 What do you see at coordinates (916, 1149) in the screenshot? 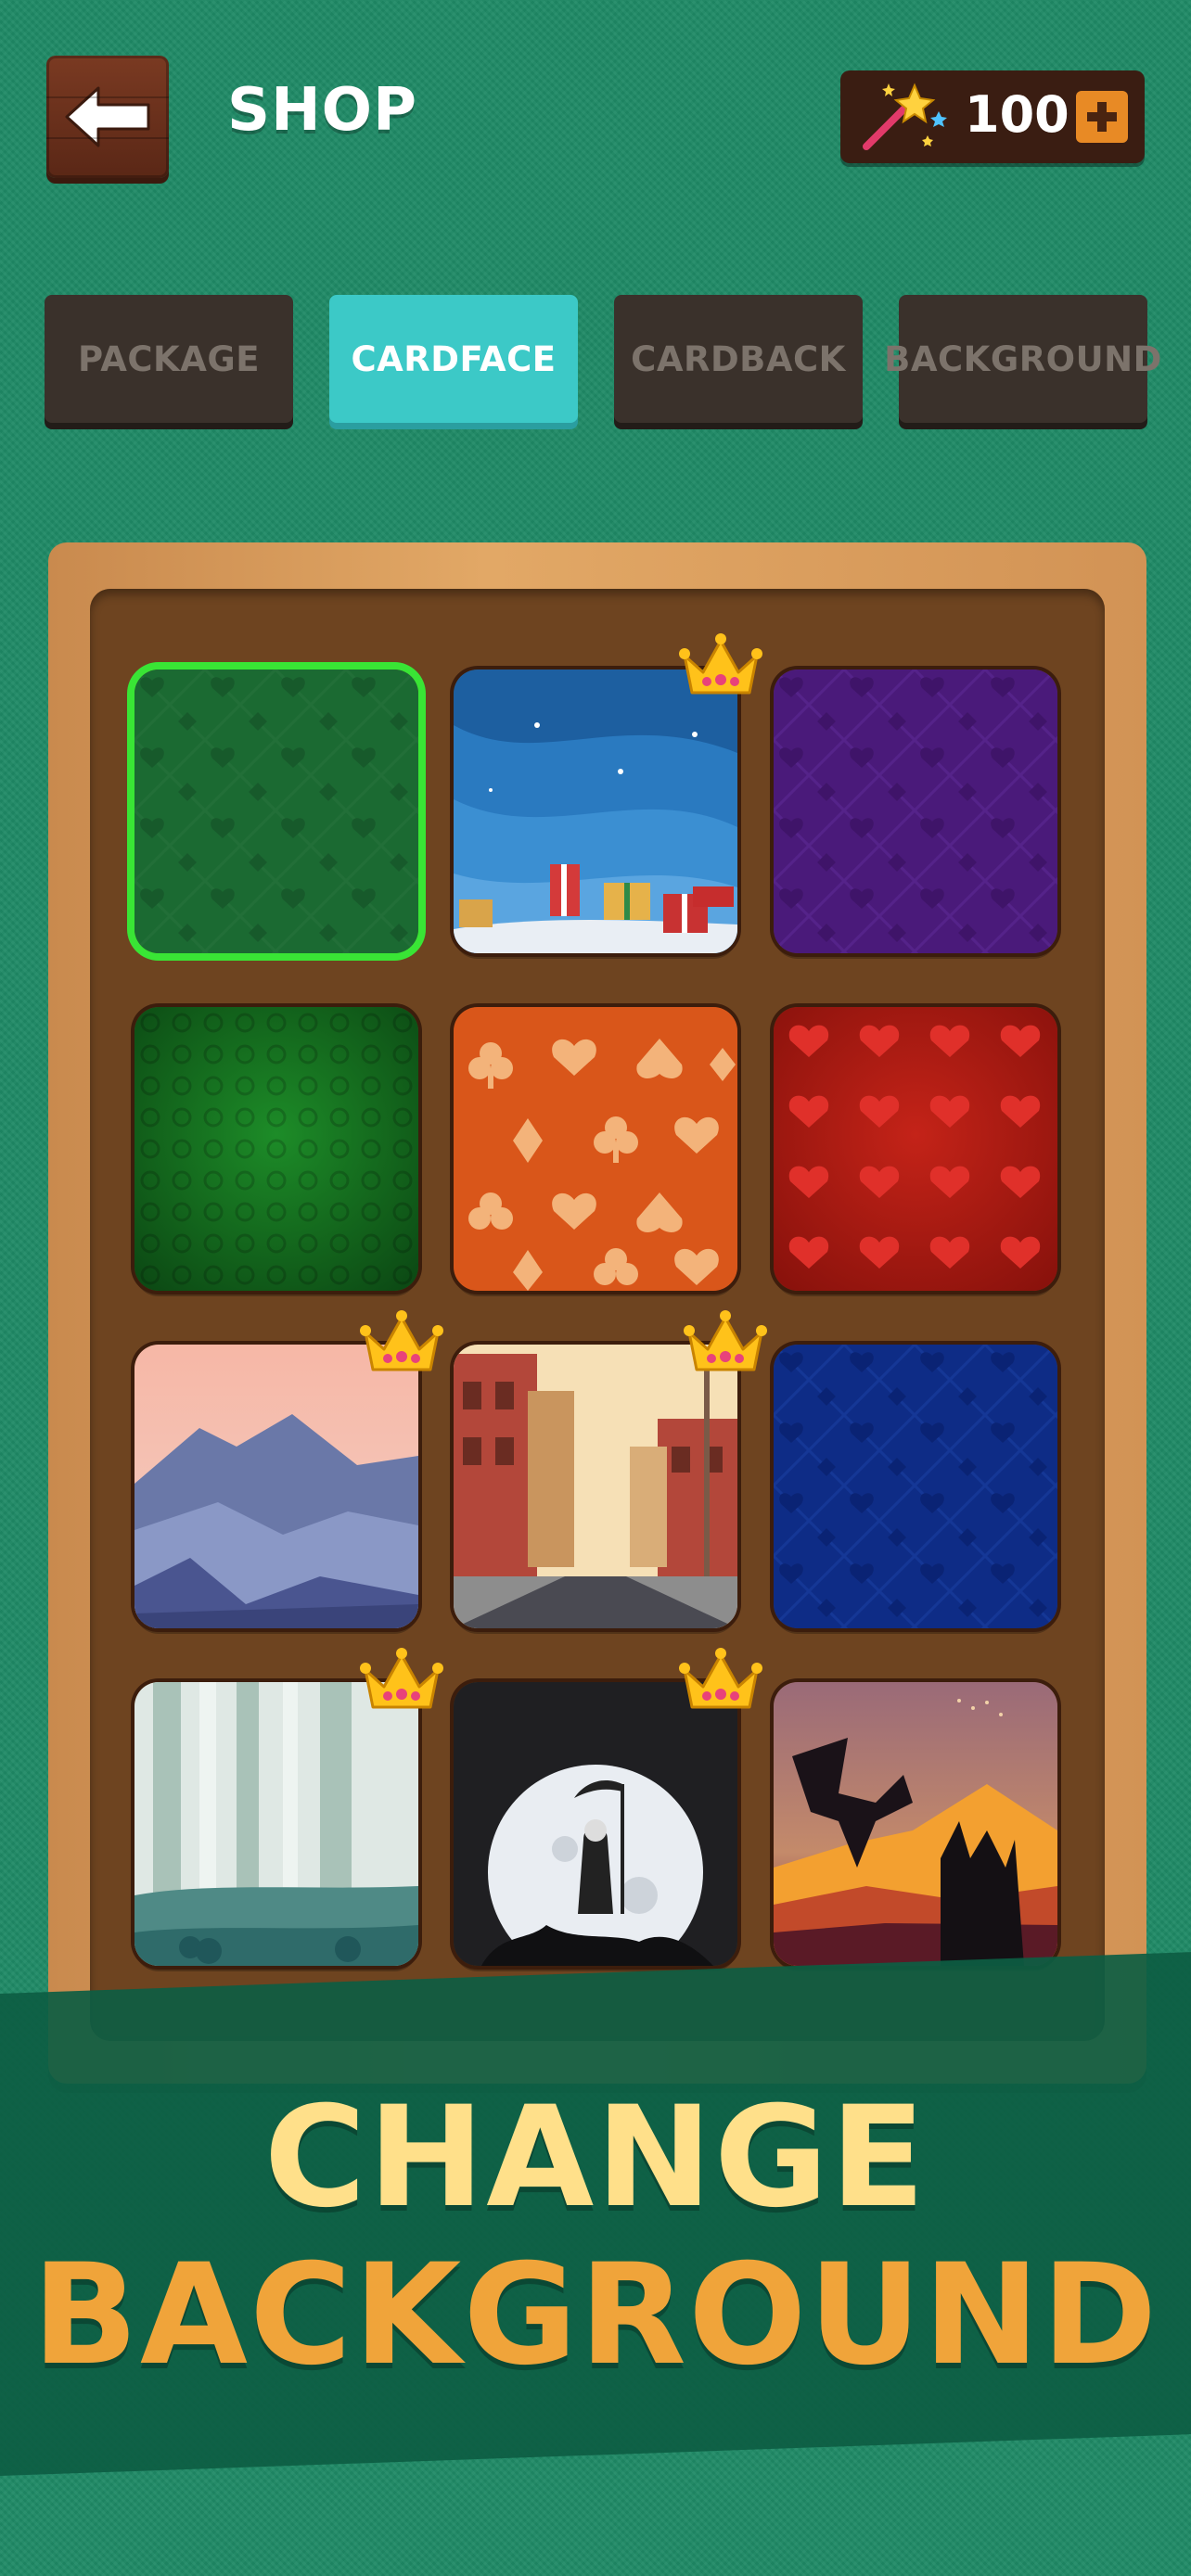
I see `item-red-hearts` at bounding box center [916, 1149].